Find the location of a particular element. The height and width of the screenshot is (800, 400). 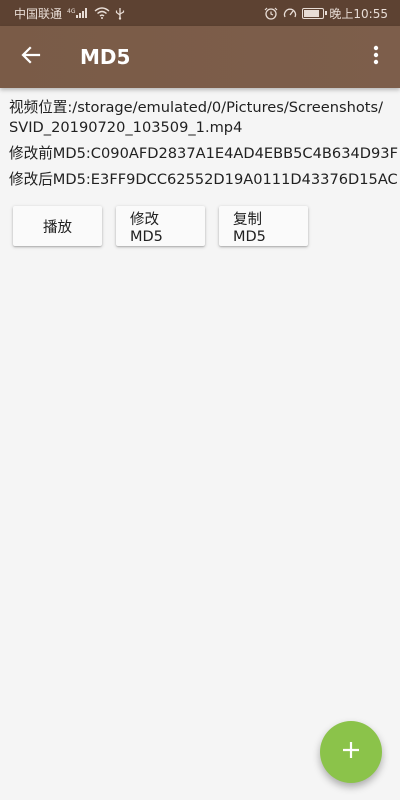

page-title: MD5 is located at coordinates (105, 57).